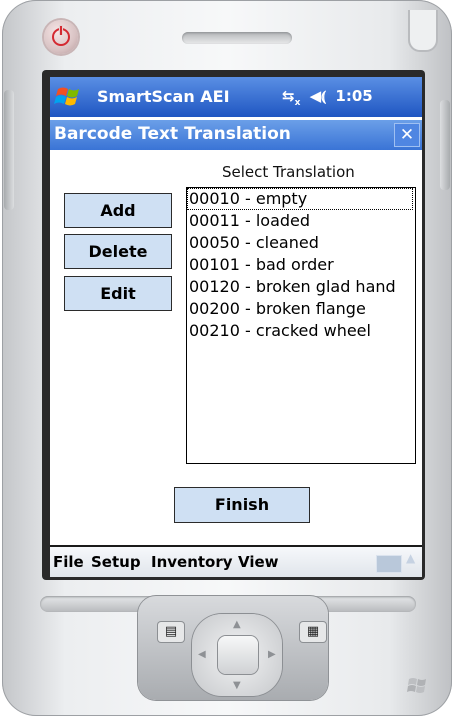  What do you see at coordinates (410, 558) in the screenshot?
I see `keyboard-toggle-arrow-icon: ▲` at bounding box center [410, 558].